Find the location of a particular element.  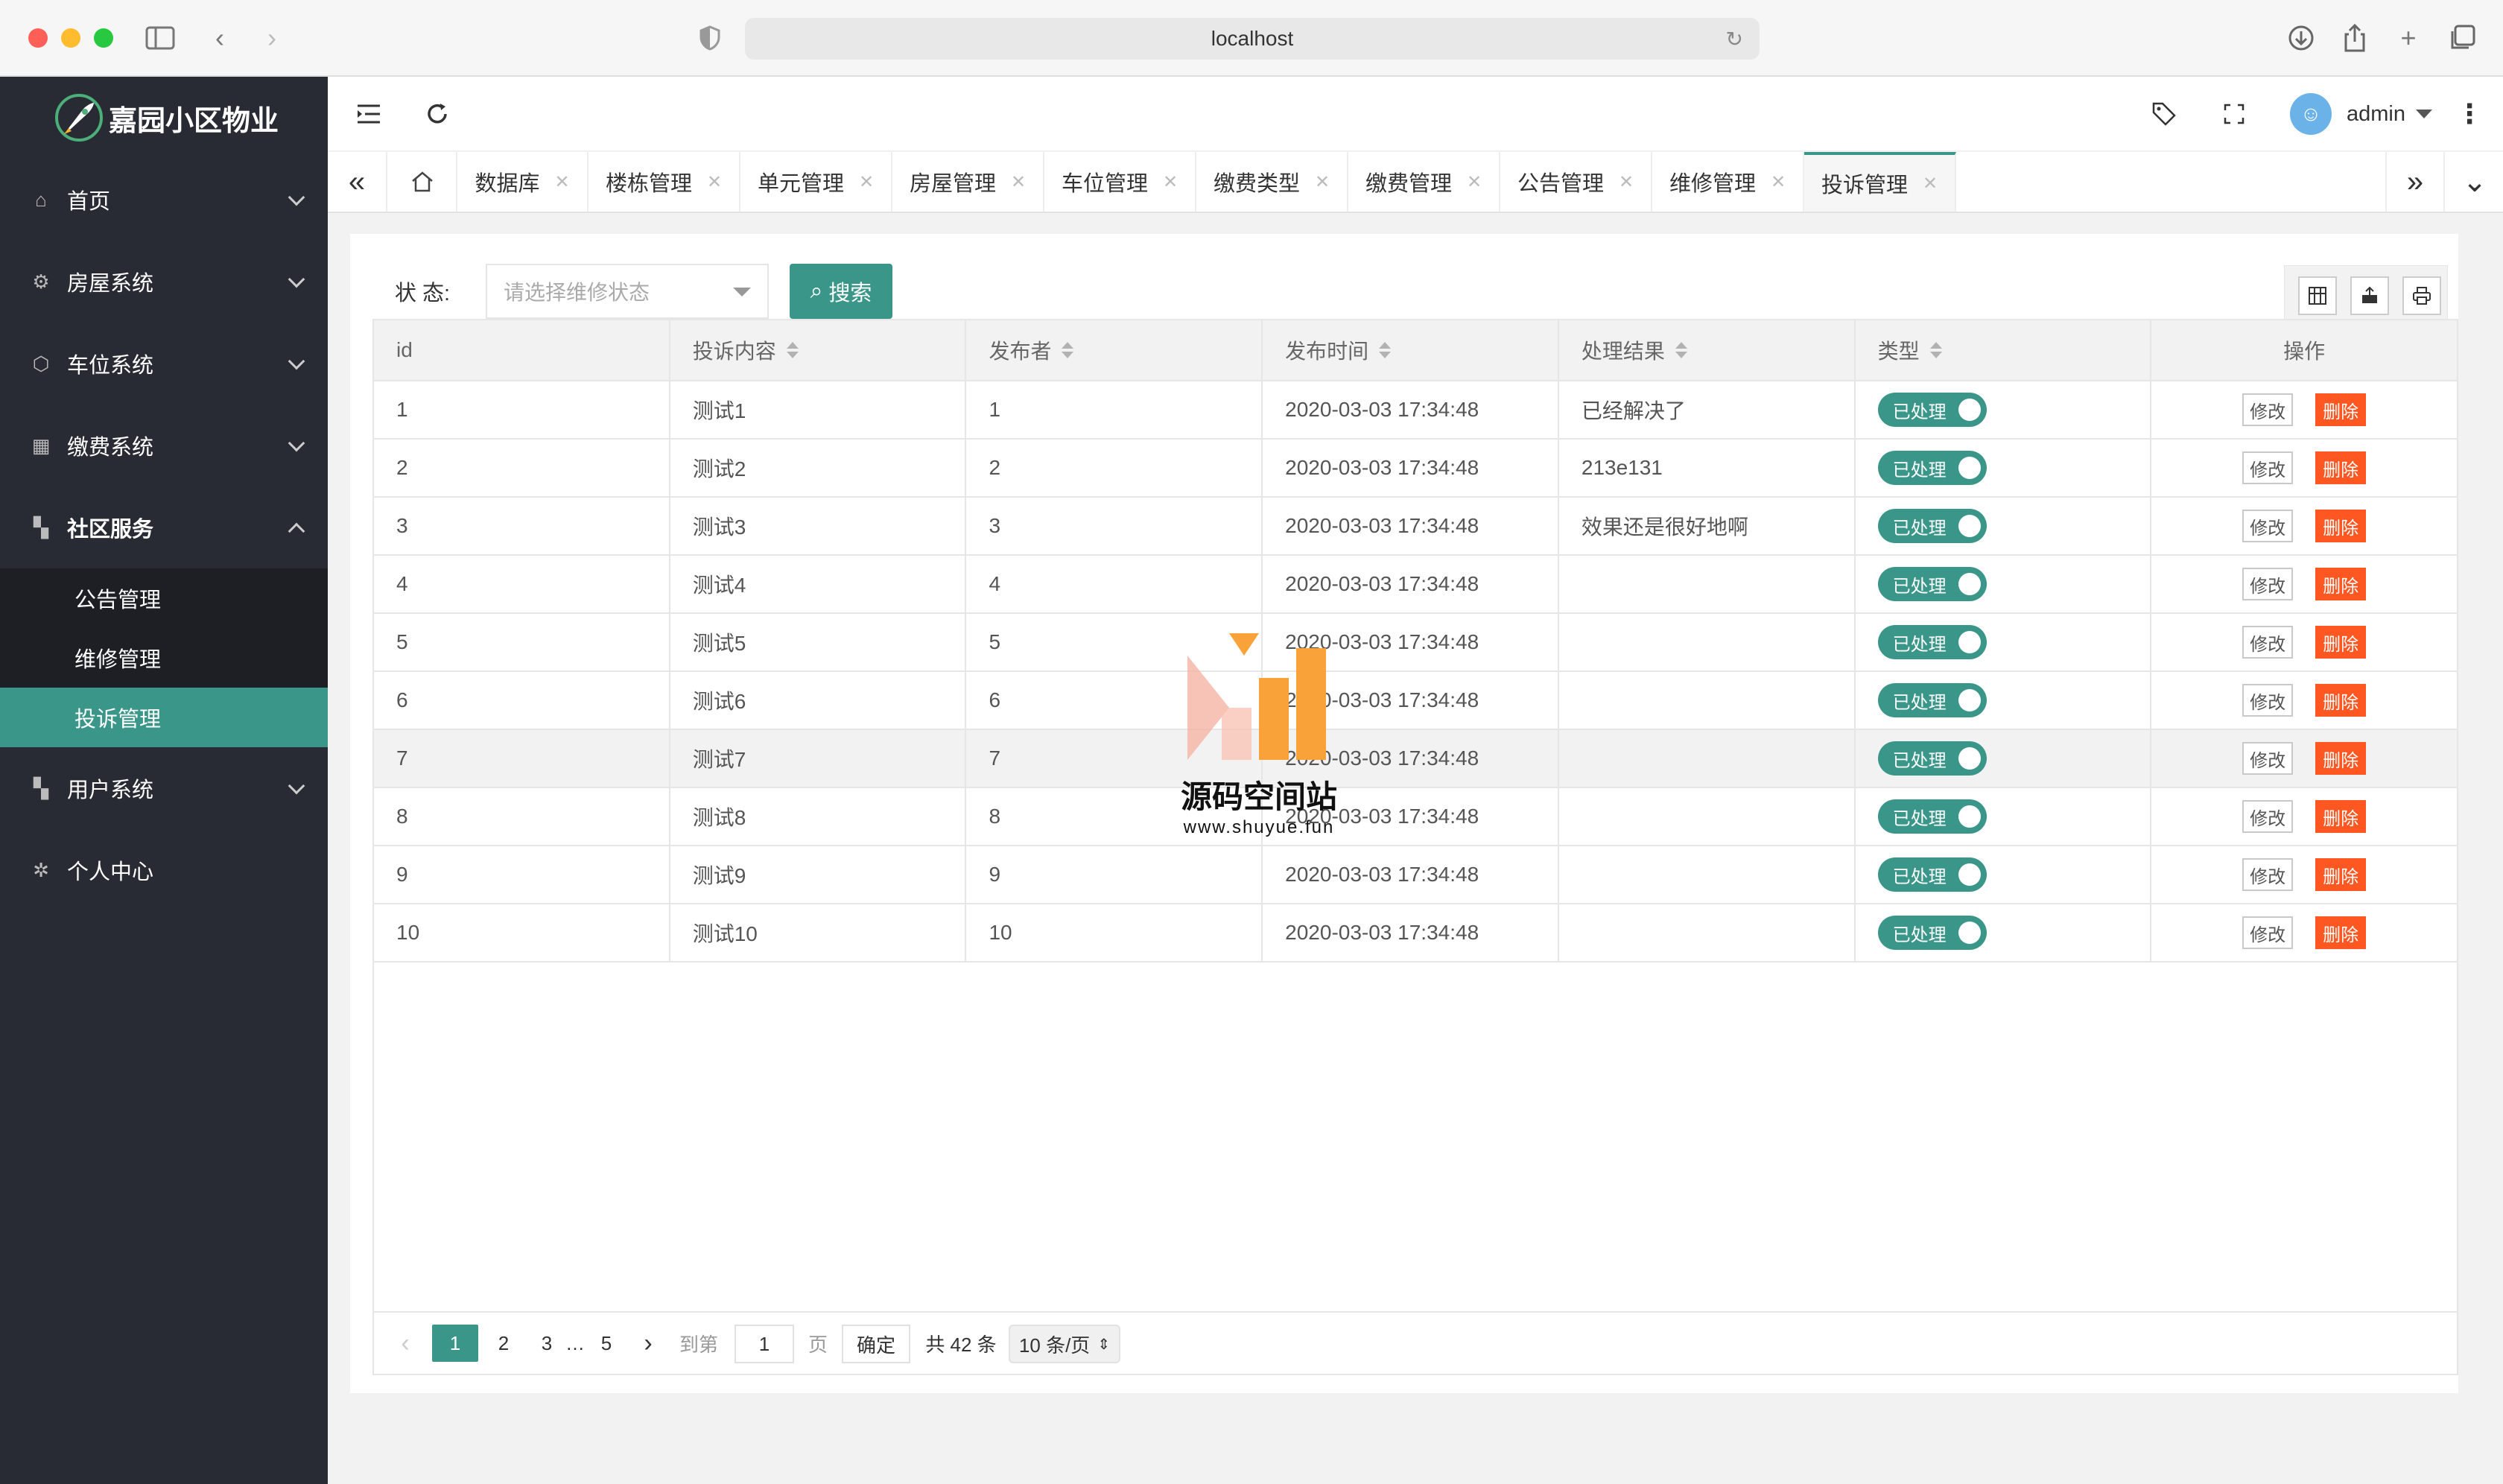

page-5: 5 is located at coordinates (606, 1344).